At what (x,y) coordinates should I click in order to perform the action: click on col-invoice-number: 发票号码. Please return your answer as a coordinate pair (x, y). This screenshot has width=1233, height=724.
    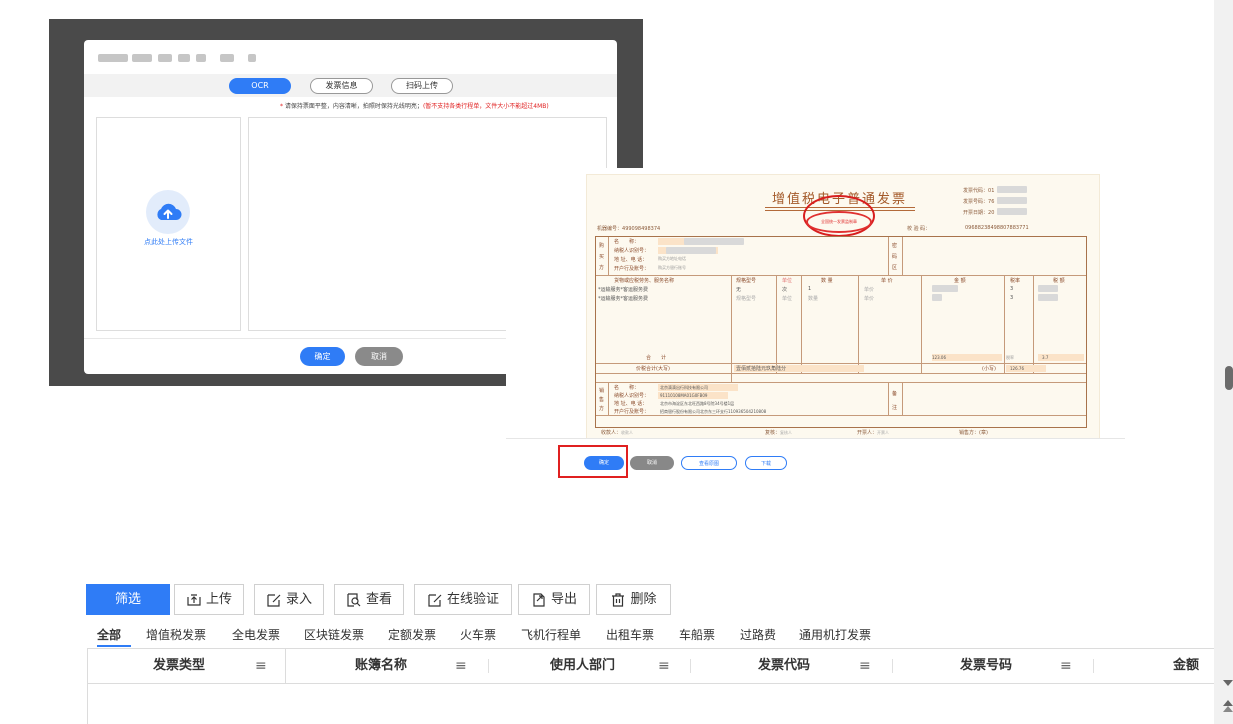
    Looking at the image, I should click on (986, 666).